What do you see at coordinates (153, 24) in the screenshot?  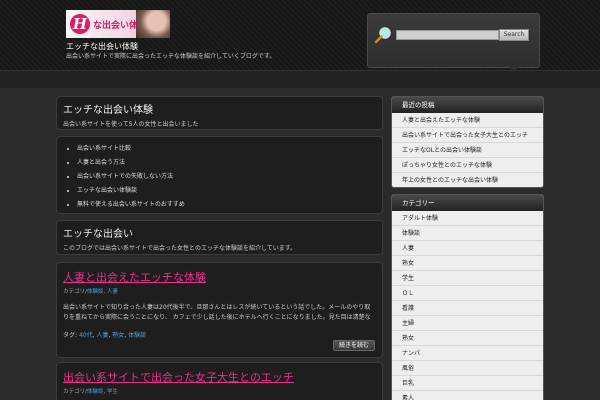 I see `logo-photo` at bounding box center [153, 24].